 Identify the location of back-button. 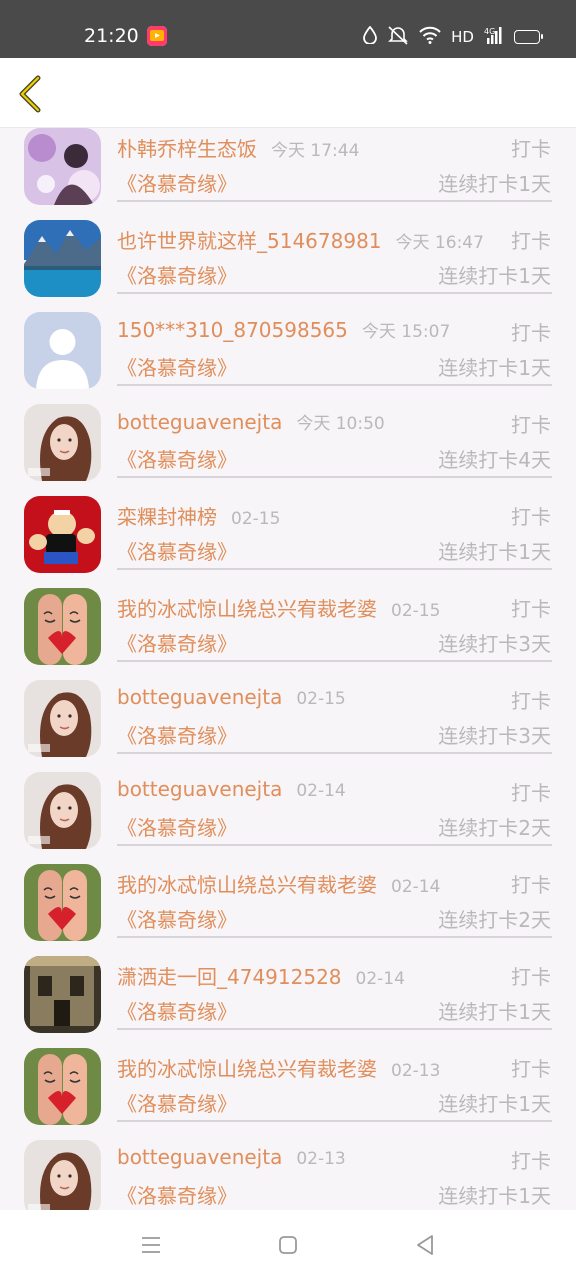
(30, 94).